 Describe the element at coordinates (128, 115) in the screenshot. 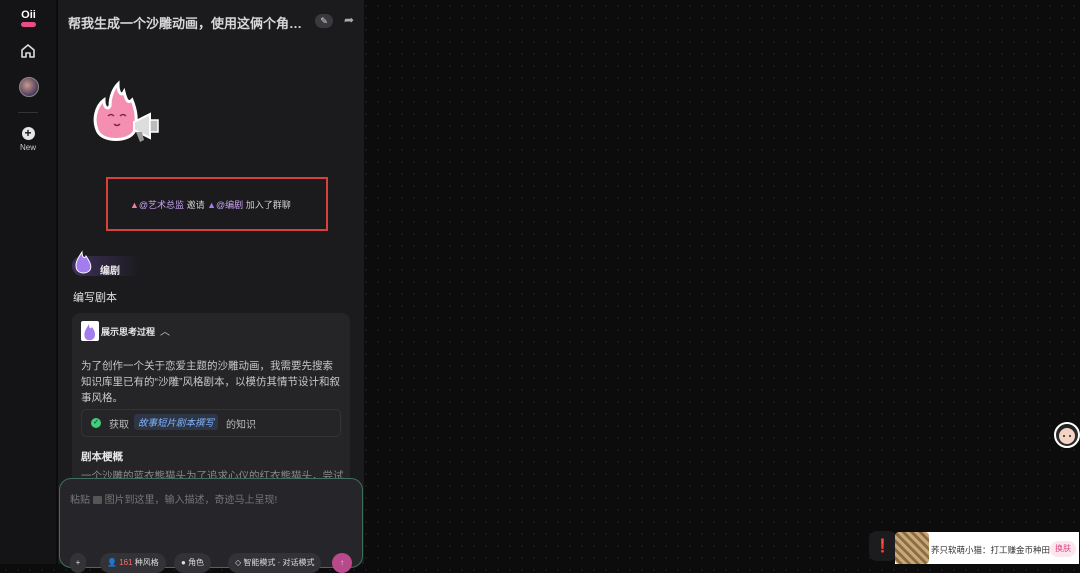

I see `fire-mascot-sticker` at that location.